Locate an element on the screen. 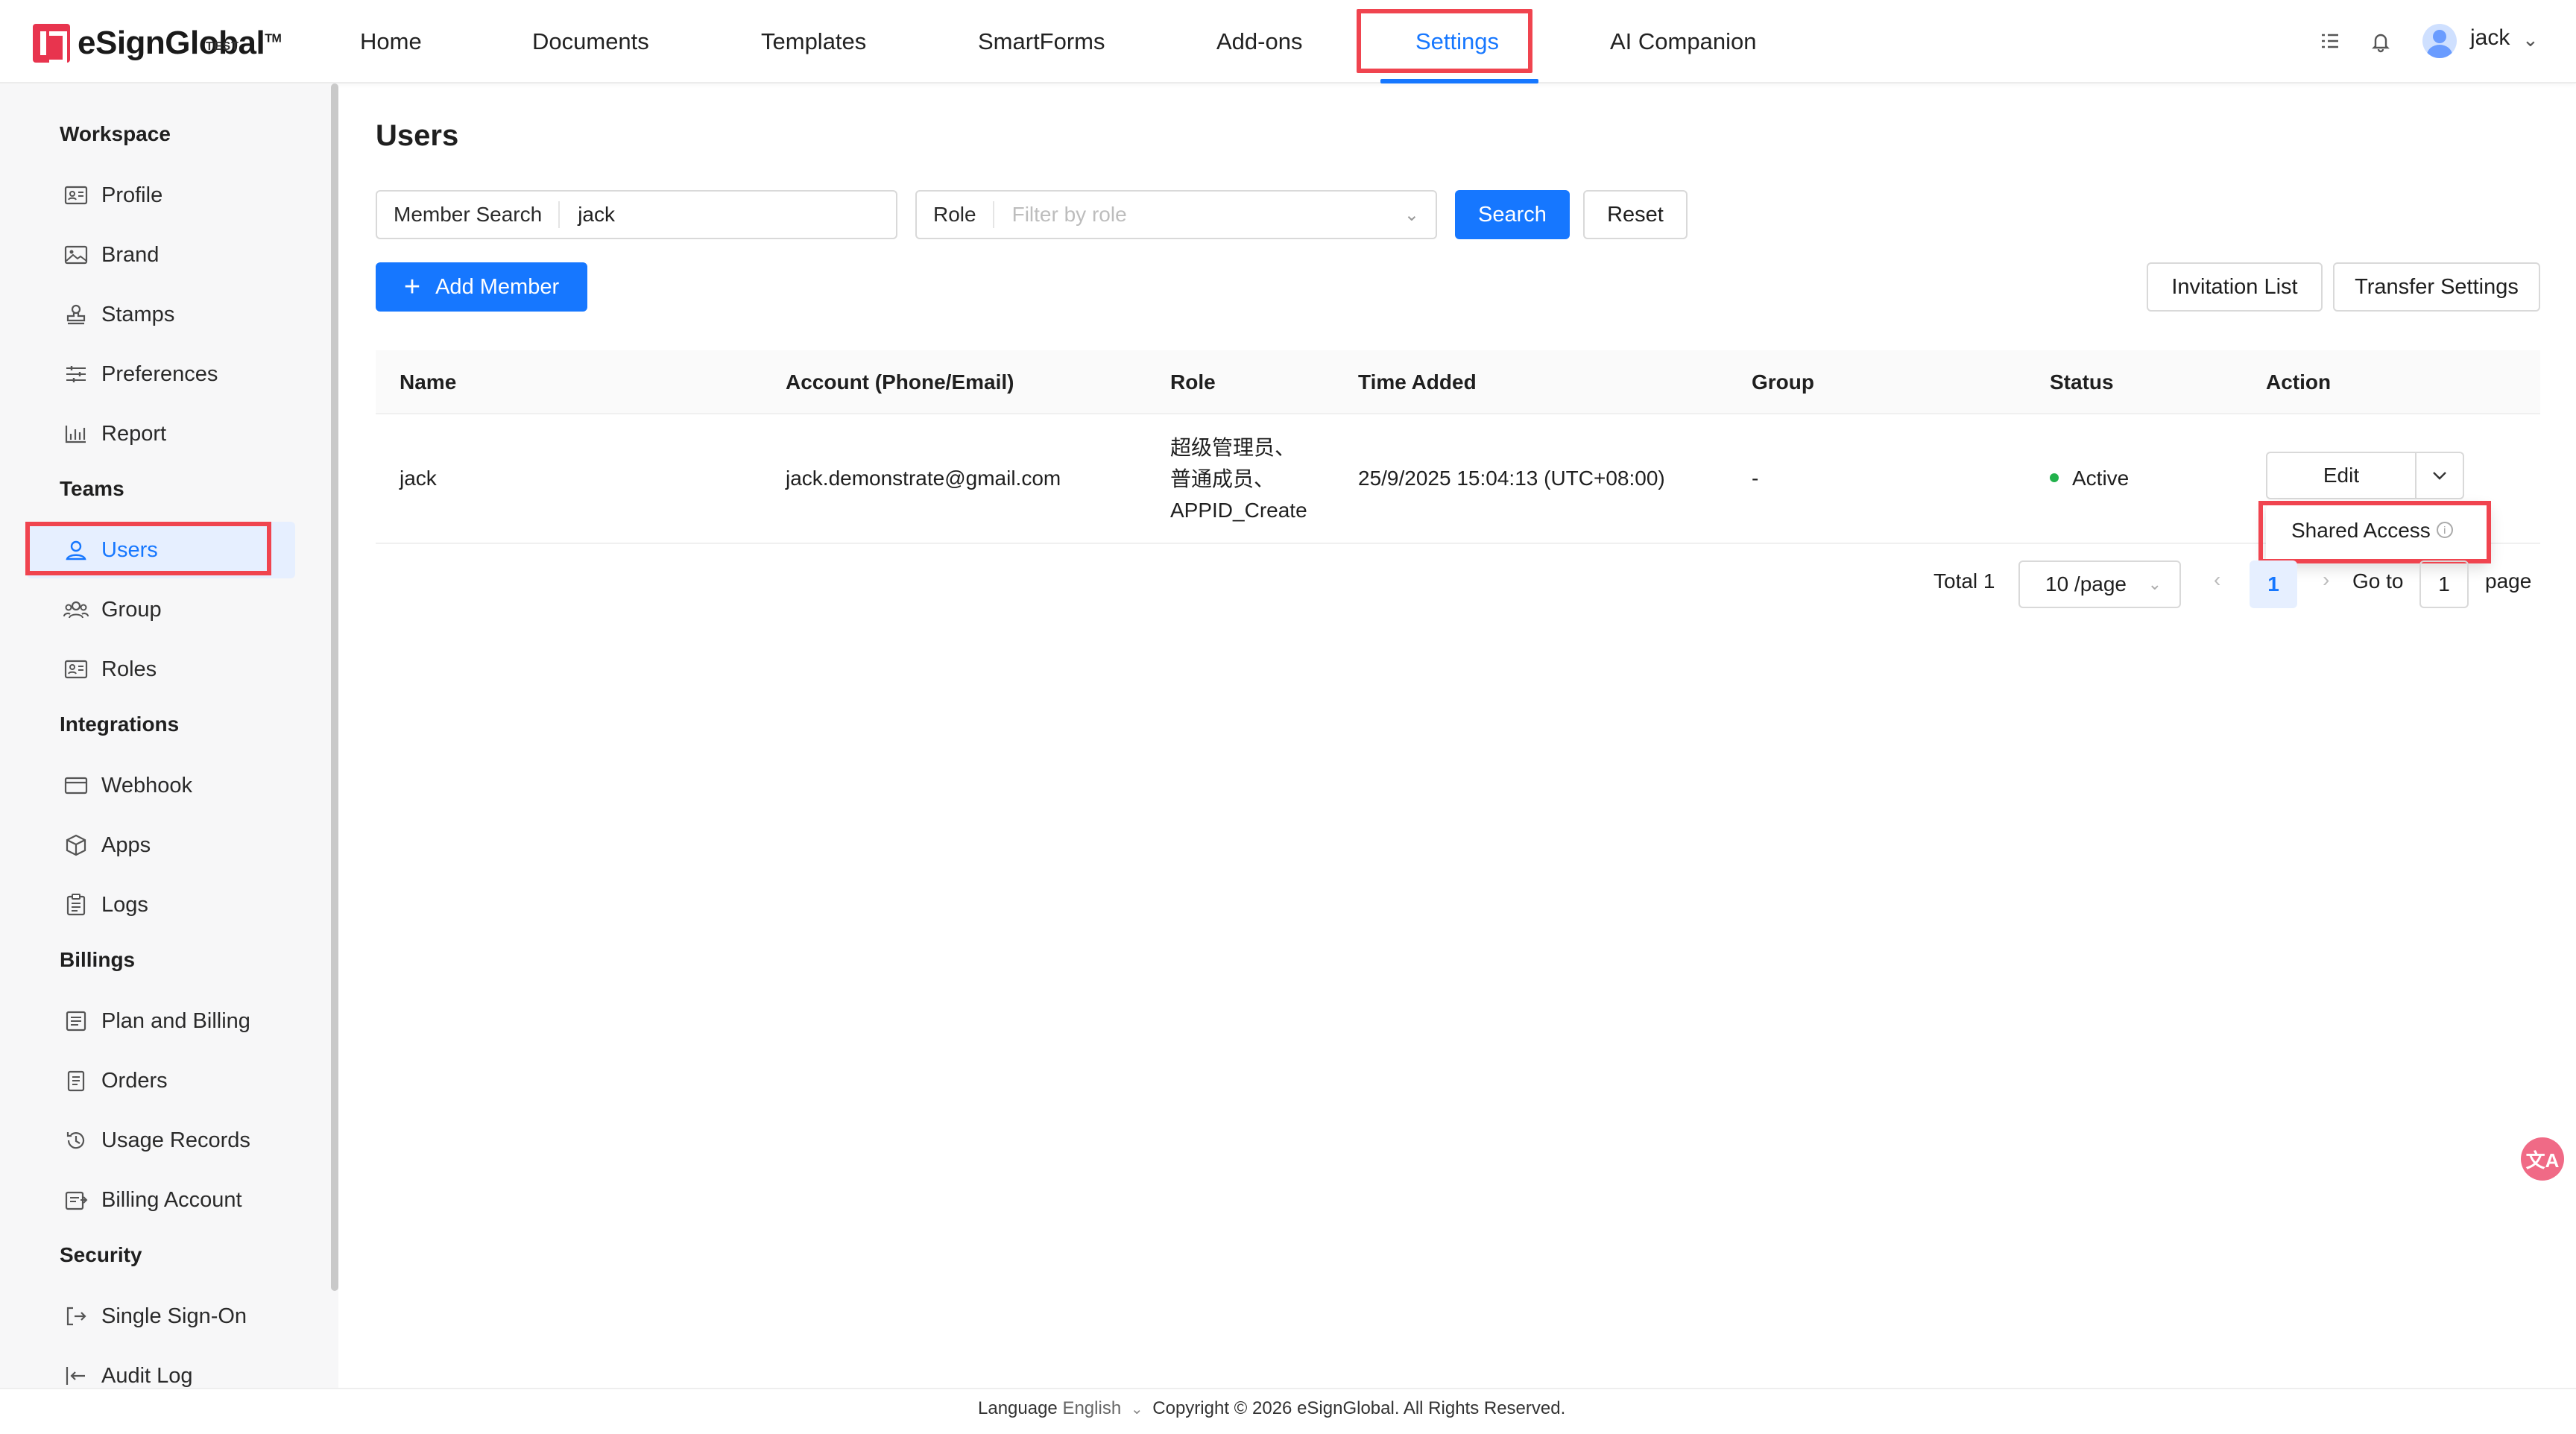 This screenshot has width=2576, height=1434. column-header-account: Account (Phone/Email) is located at coordinates (900, 382).